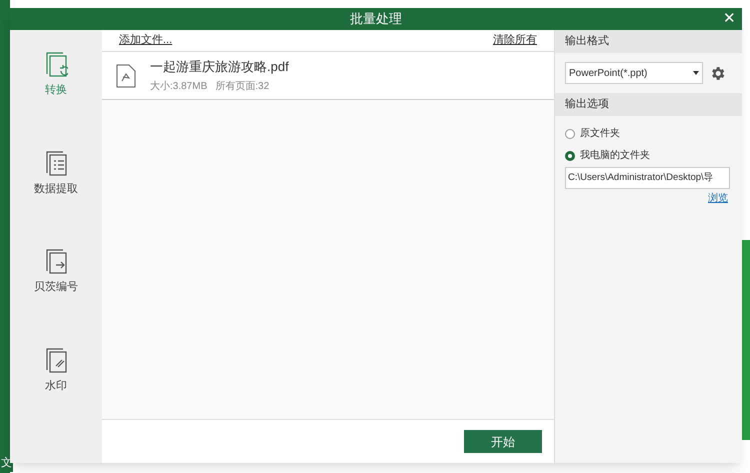 The width and height of the screenshot is (750, 473). I want to click on file-name: 一起游重庆旅游攻略.pdf, so click(219, 67).